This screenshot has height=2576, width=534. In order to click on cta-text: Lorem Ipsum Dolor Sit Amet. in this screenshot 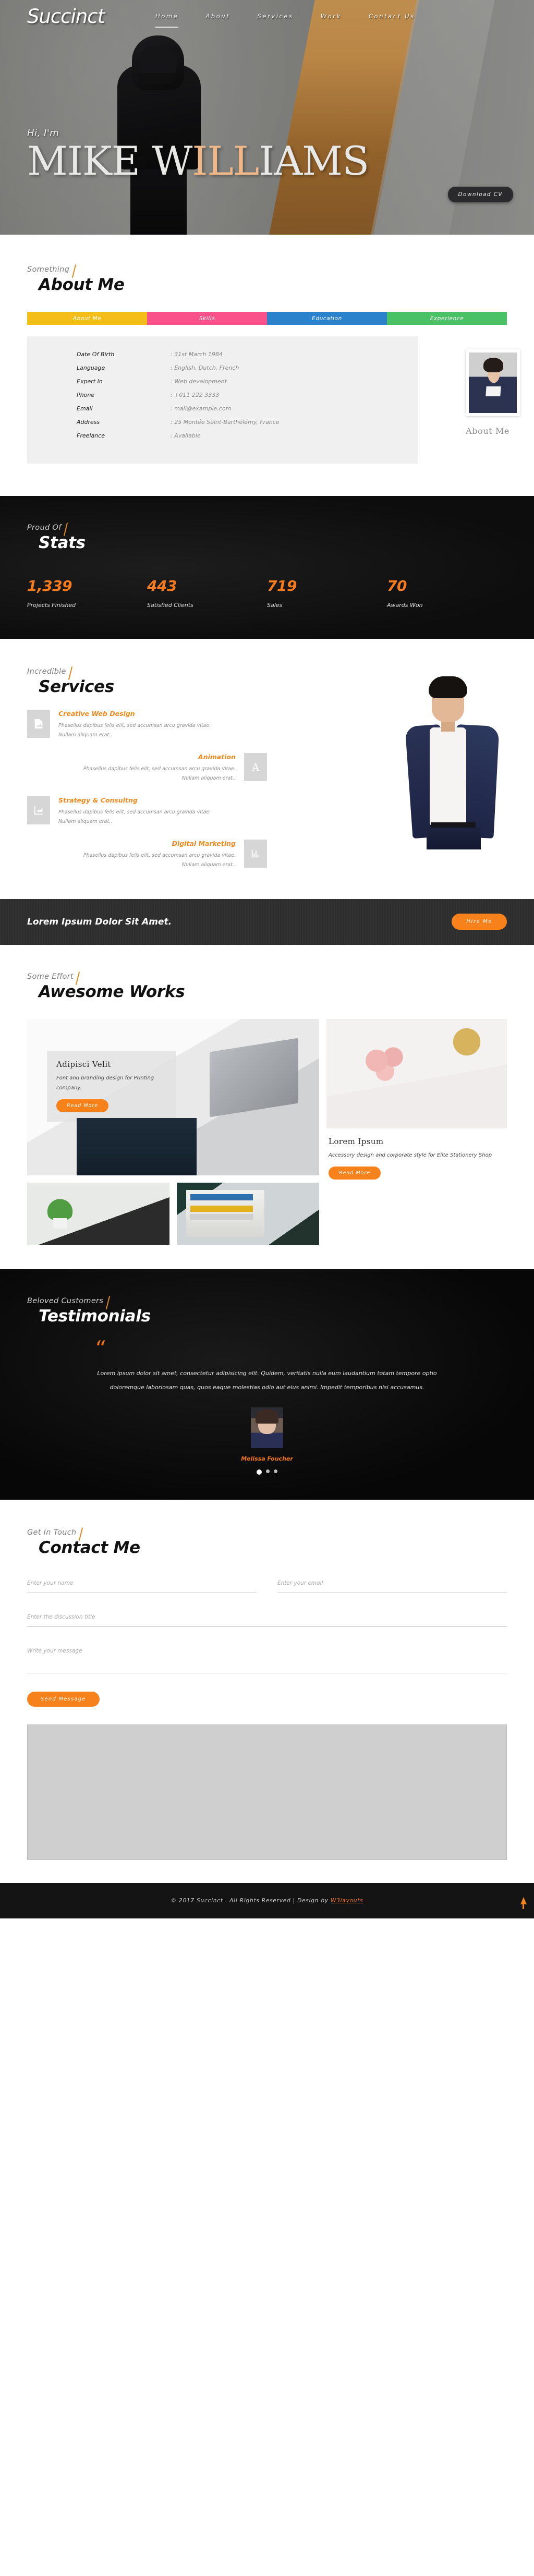, I will do `click(99, 921)`.